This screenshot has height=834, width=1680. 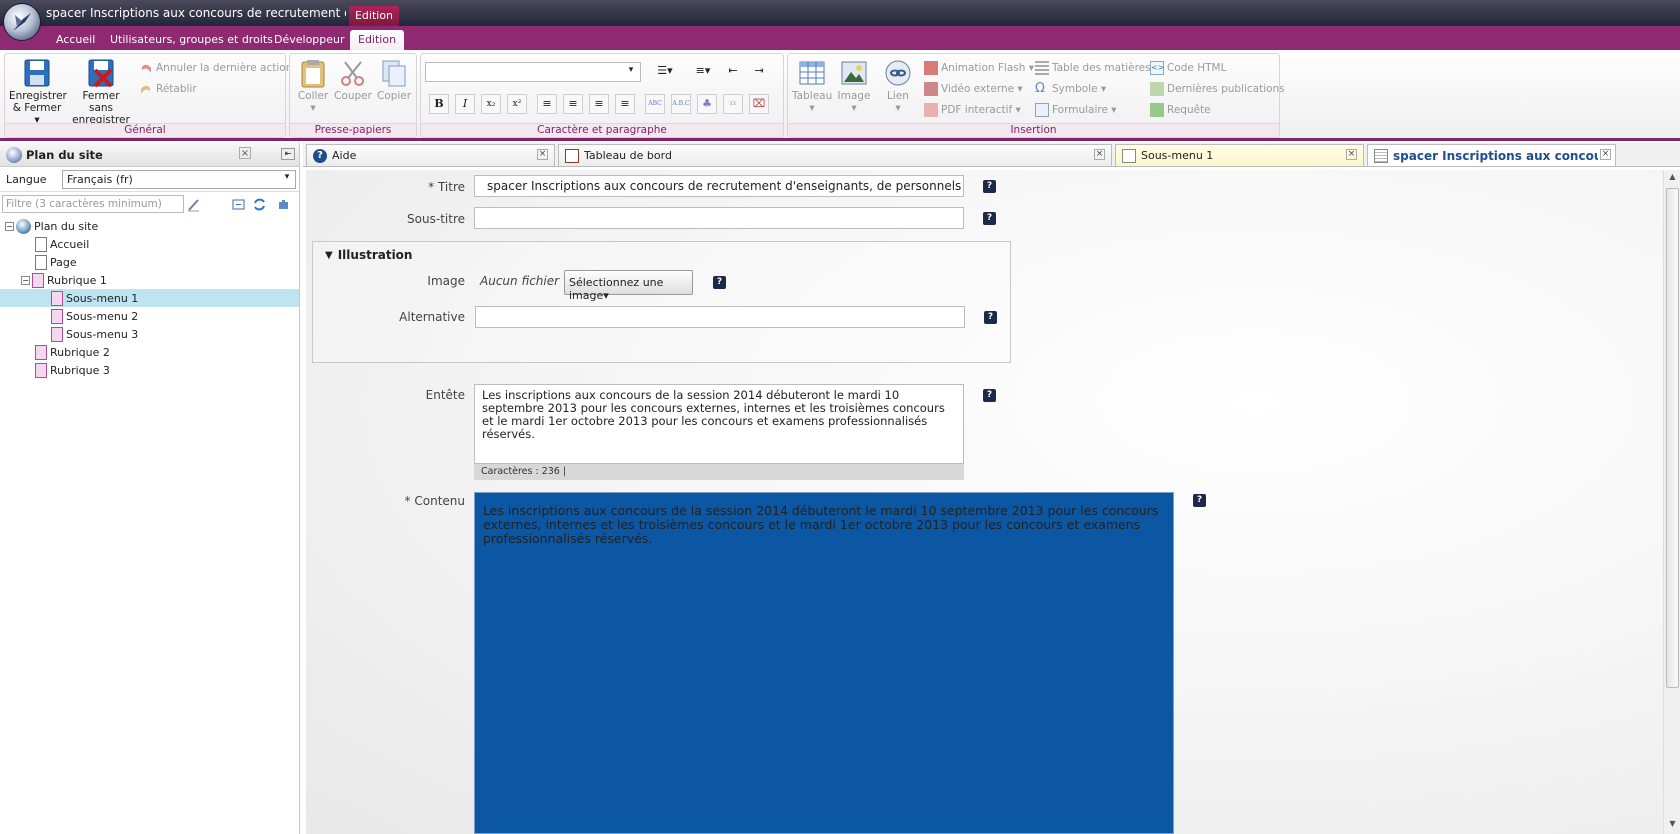 What do you see at coordinates (149, 280) in the screenshot?
I see `tree-node-rubrique-1: − Rubrique 1` at bounding box center [149, 280].